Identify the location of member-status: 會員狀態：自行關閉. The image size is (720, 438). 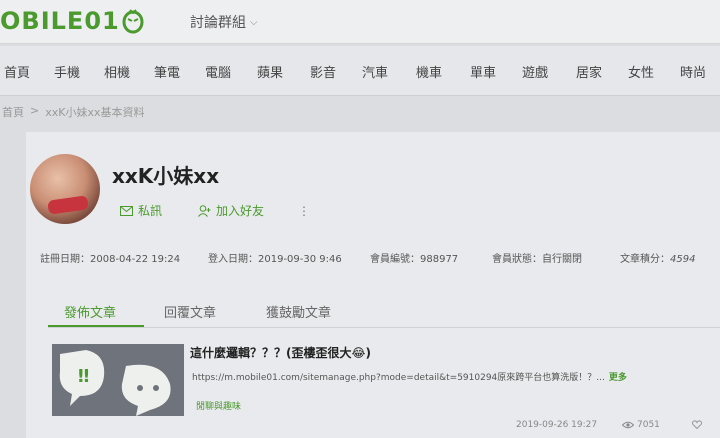
(537, 259).